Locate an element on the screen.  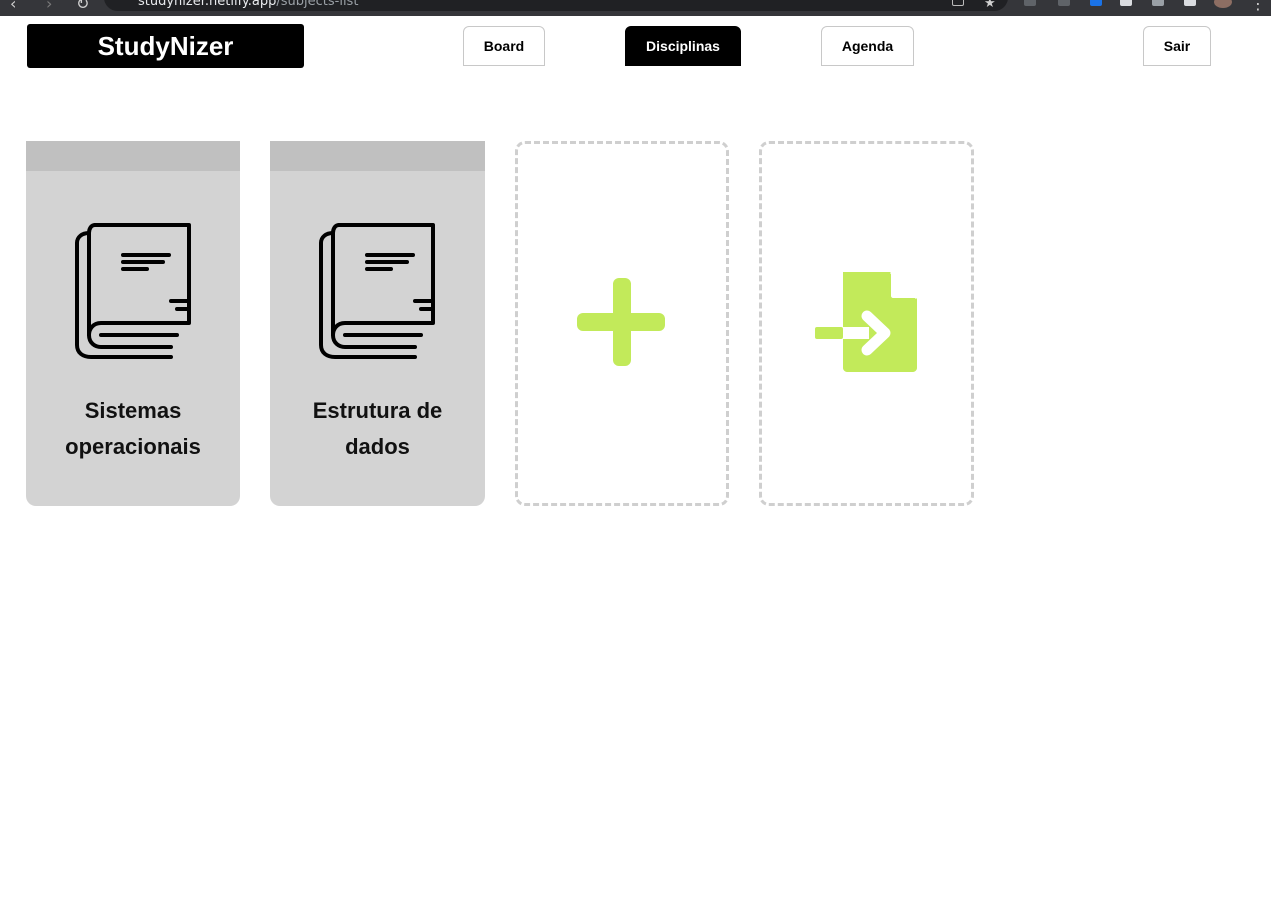
app-header: StudyNizer Board Disciplinas Agenda Sair is located at coordinates (635, 46).